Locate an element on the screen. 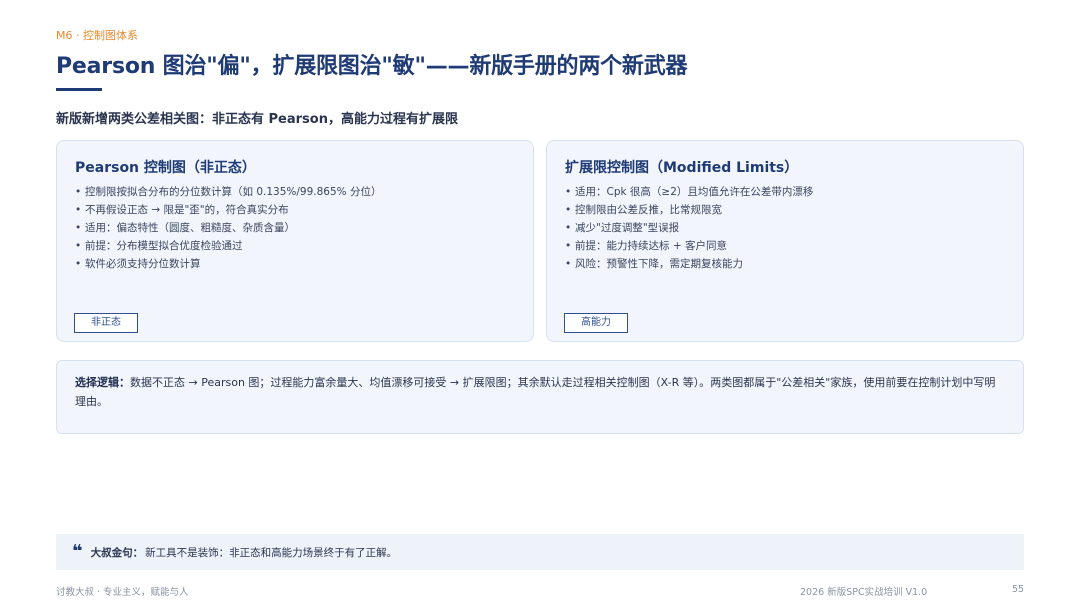 The image size is (1080, 608). quote-icon: ❝ is located at coordinates (77, 551).